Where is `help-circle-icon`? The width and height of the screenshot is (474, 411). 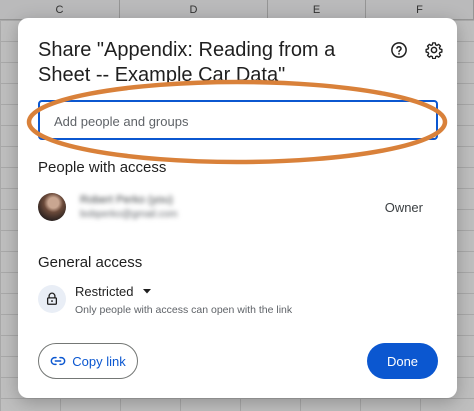 help-circle-icon is located at coordinates (399, 50).